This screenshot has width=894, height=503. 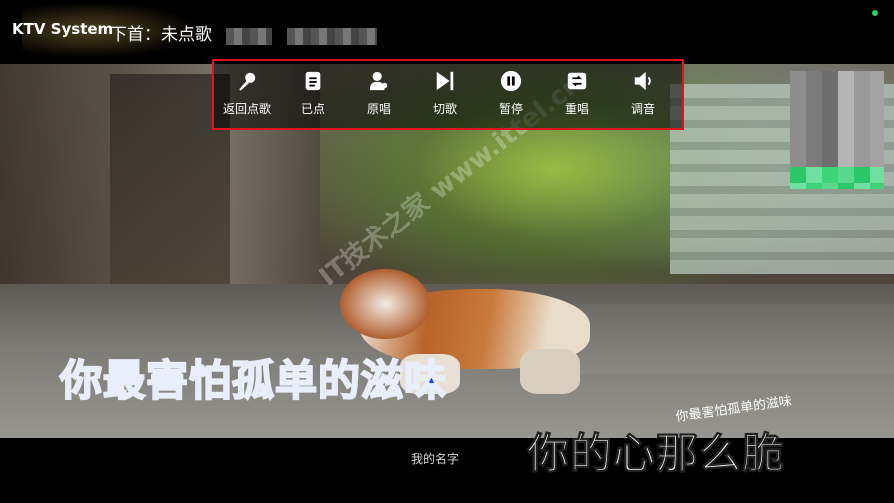 What do you see at coordinates (444, 109) in the screenshot?
I see `button-label: 切歌` at bounding box center [444, 109].